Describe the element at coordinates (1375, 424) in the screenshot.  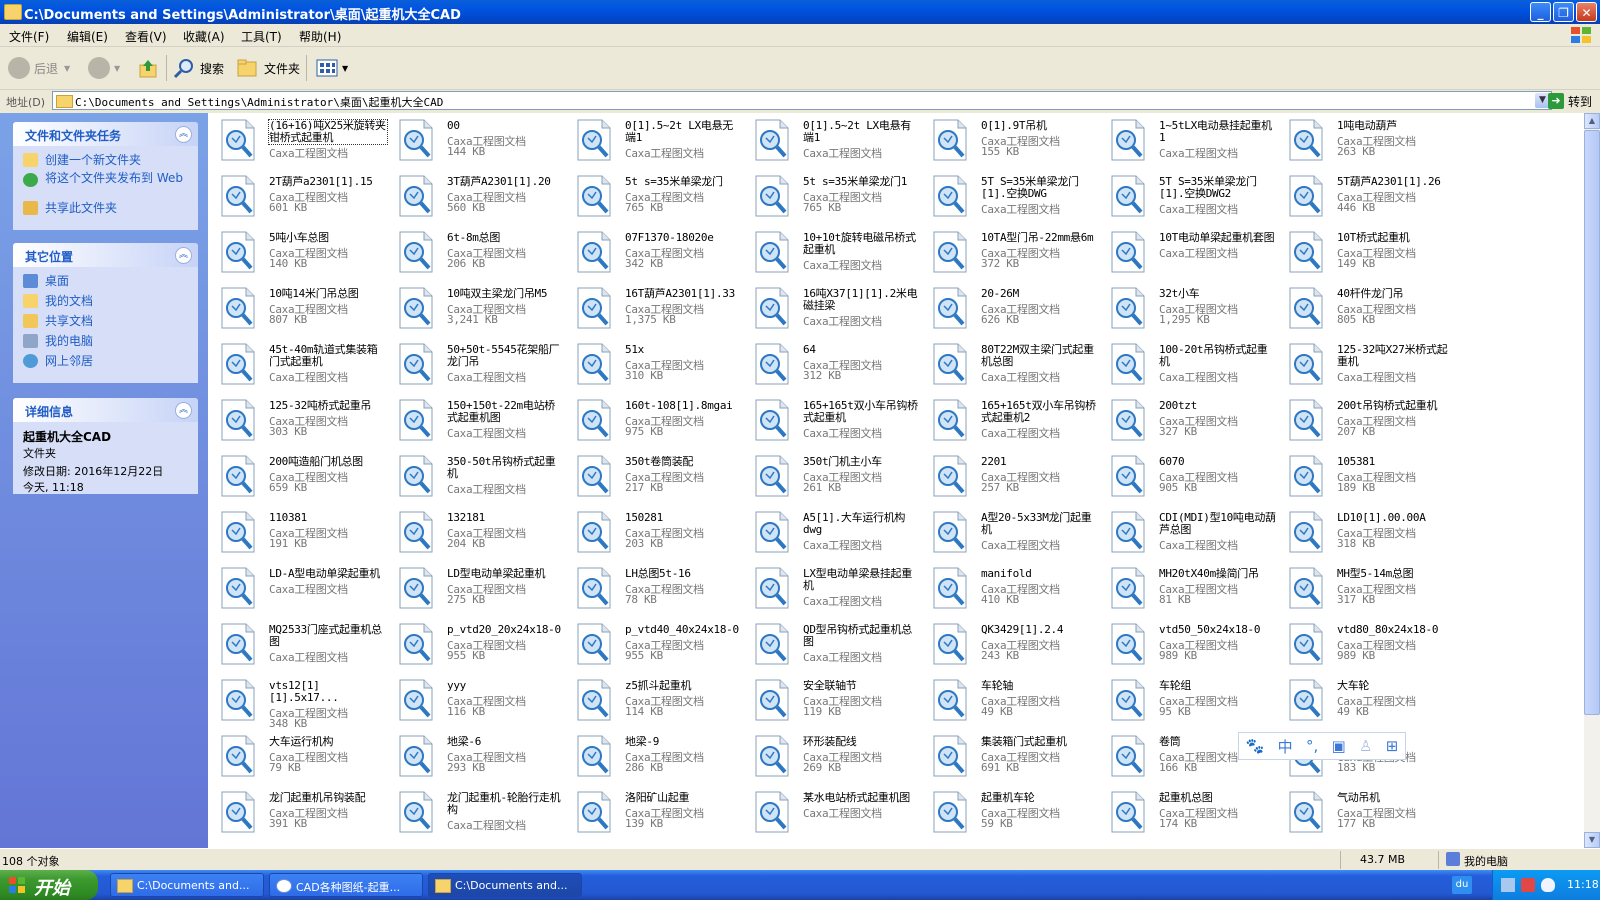
I see `file-item: 200t吊钩桥式起重机 Caxa工程图文档 207 KB` at that location.